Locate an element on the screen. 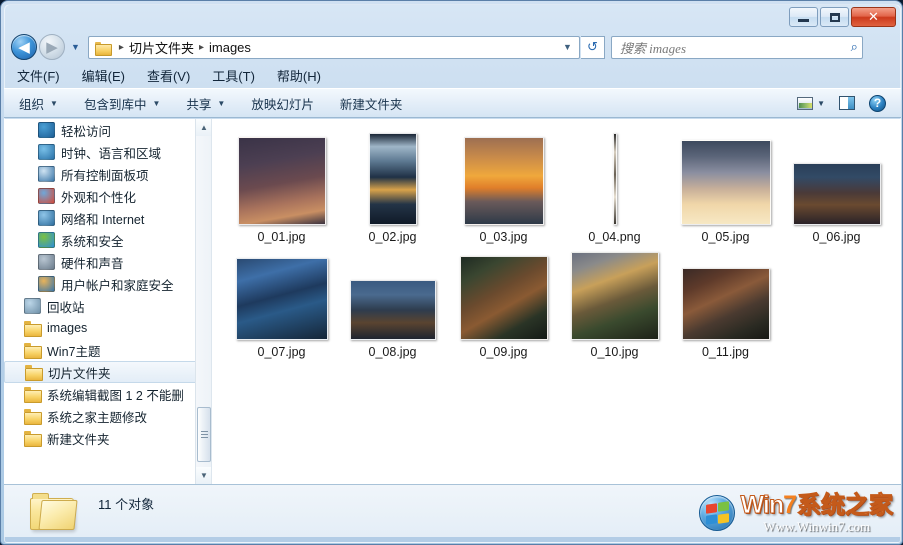 This screenshot has width=903, height=545. file-item: 0_05.jpg is located at coordinates (725, 186).